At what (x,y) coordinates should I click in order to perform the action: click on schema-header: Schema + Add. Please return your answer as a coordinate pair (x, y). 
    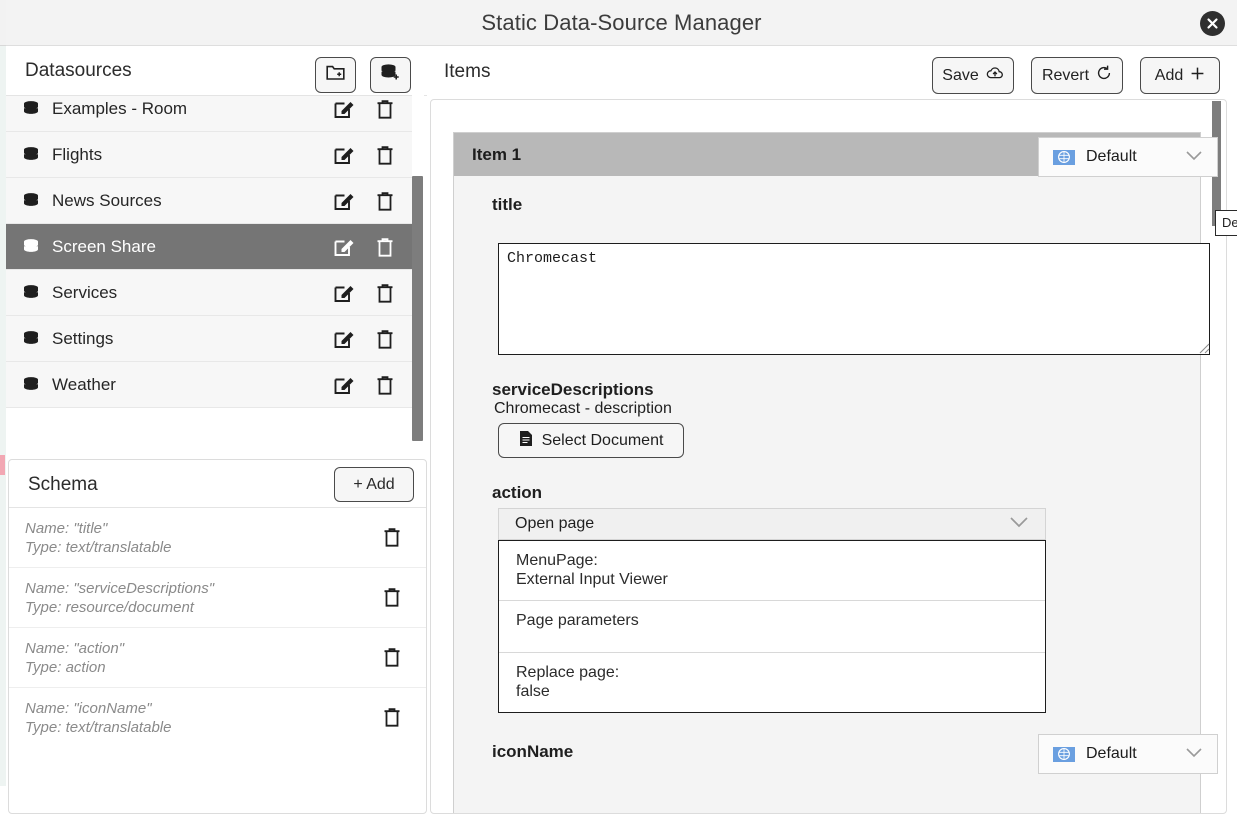
    Looking at the image, I should click on (217, 484).